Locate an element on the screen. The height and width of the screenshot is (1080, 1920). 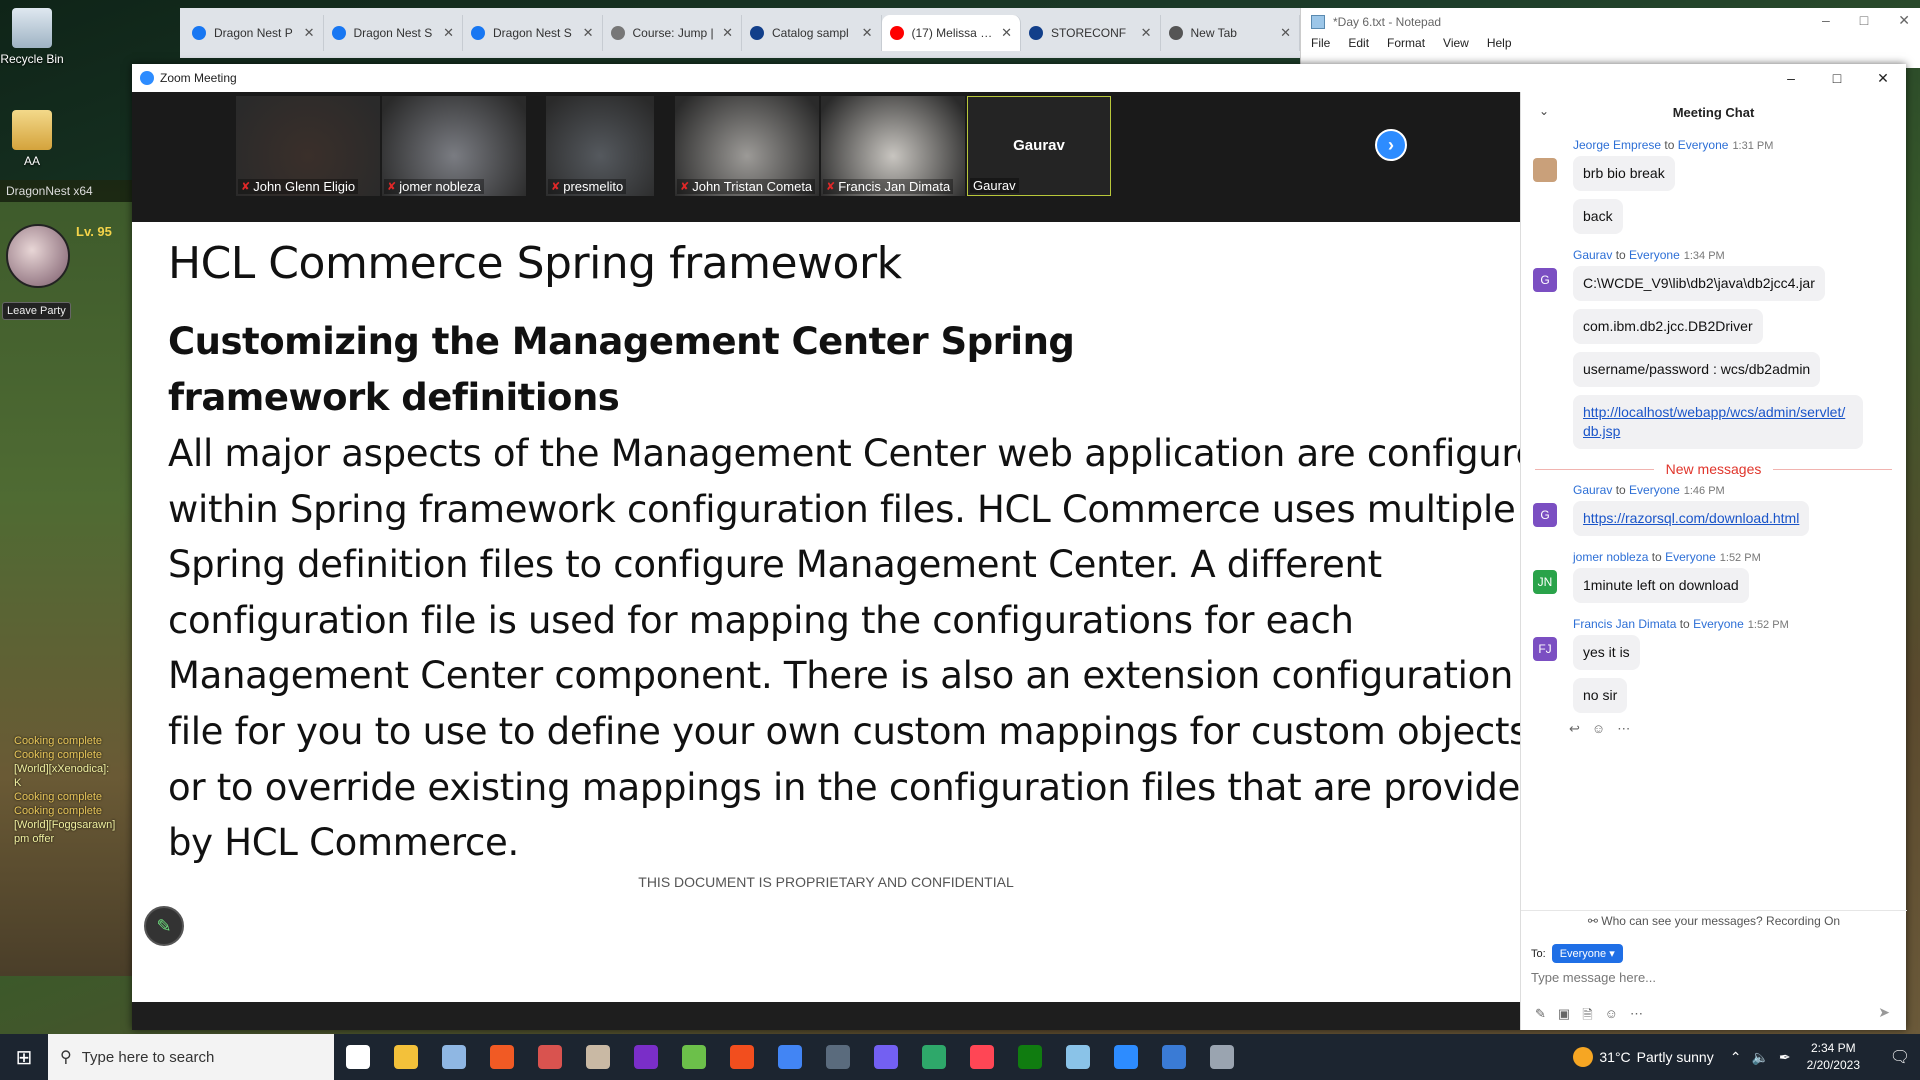
taskbar-app-photos is located at coordinates (1174, 1057).